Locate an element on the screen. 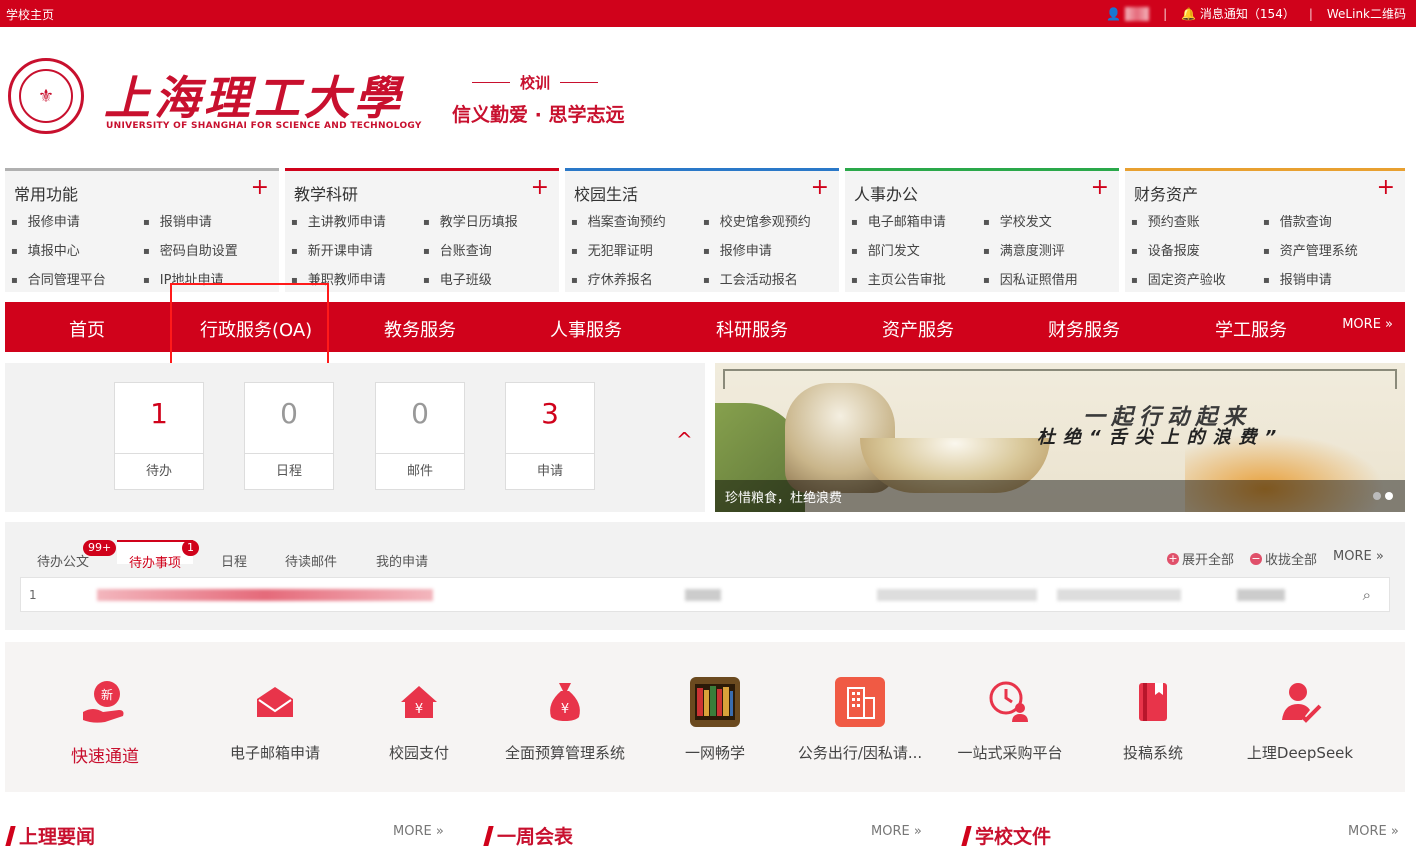 The height and width of the screenshot is (853, 1416). panel-link: 学校发文 is located at coordinates (1049, 220).